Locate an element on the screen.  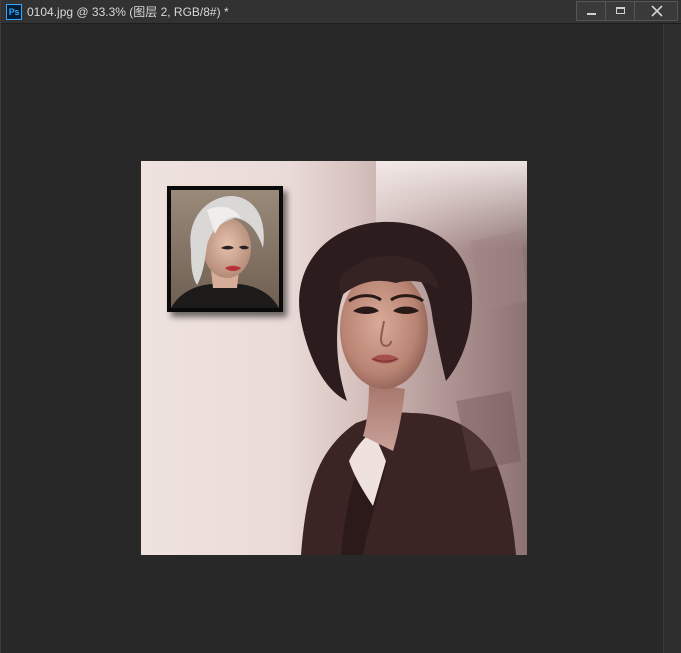
window-controls is located at coordinates (627, 11).